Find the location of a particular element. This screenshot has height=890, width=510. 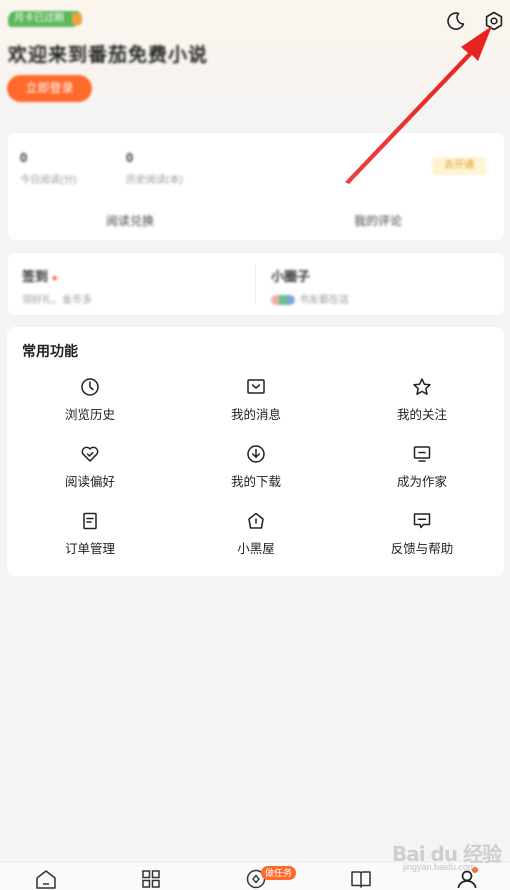

circle-title: 小圈子 is located at coordinates (291, 276).